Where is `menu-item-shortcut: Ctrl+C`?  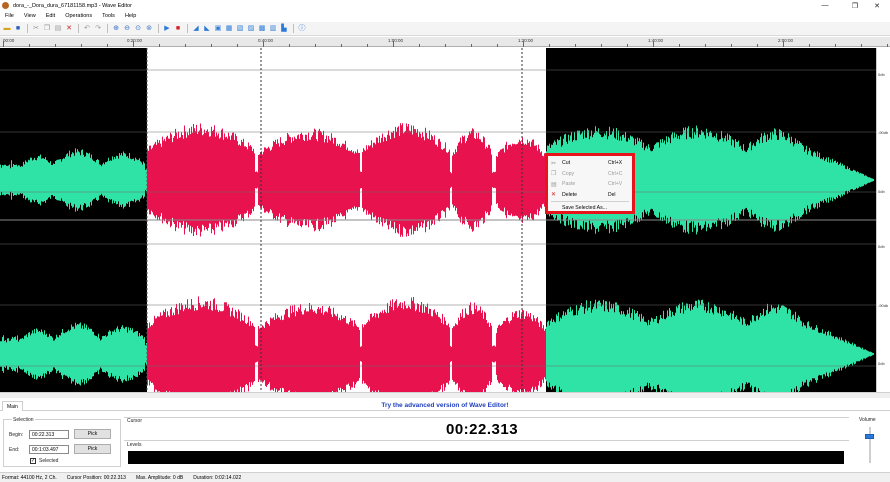
menu-item-shortcut: Ctrl+C is located at coordinates (615, 173).